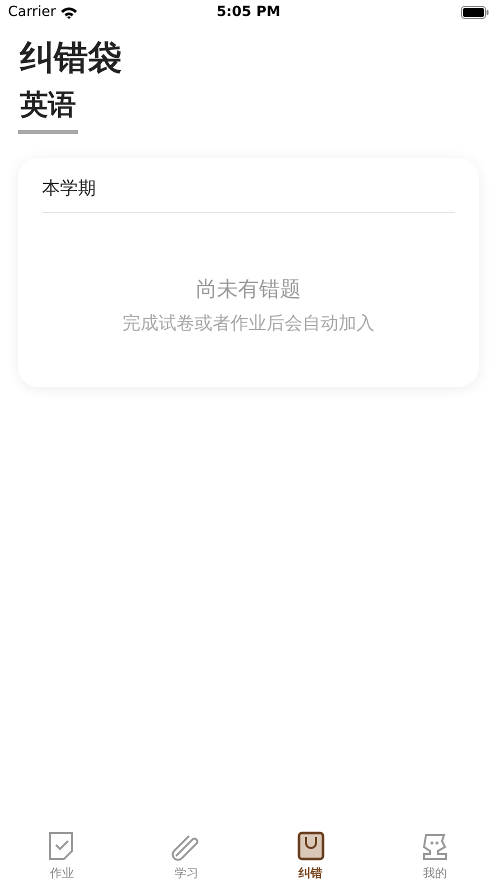 The width and height of the screenshot is (497, 883). I want to click on subject-tab: 英语, so click(48, 110).